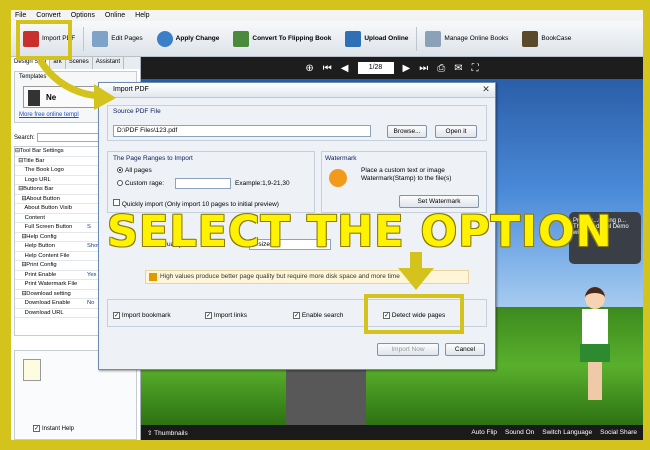 This screenshot has height=450, width=650. I want to click on convert-label: Convert To Flipping Book, so click(292, 38).